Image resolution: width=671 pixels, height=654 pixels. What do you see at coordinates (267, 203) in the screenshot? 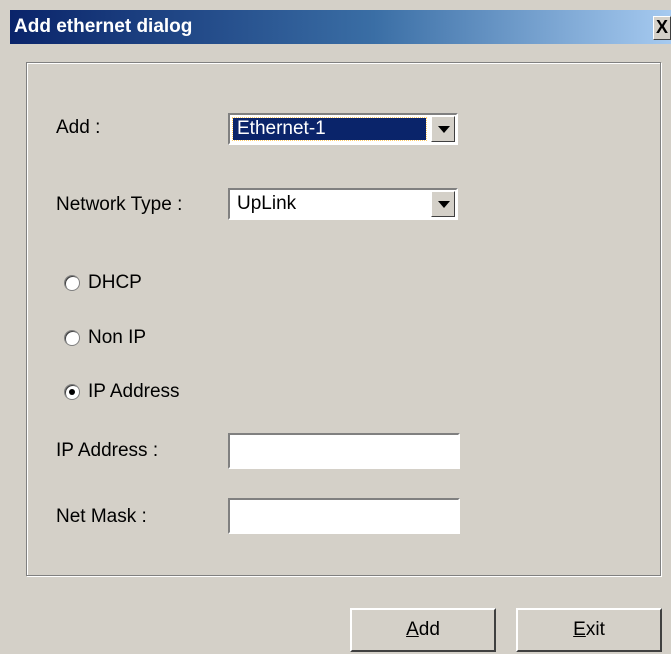
I see `network-type-select-value: UpLink` at bounding box center [267, 203].